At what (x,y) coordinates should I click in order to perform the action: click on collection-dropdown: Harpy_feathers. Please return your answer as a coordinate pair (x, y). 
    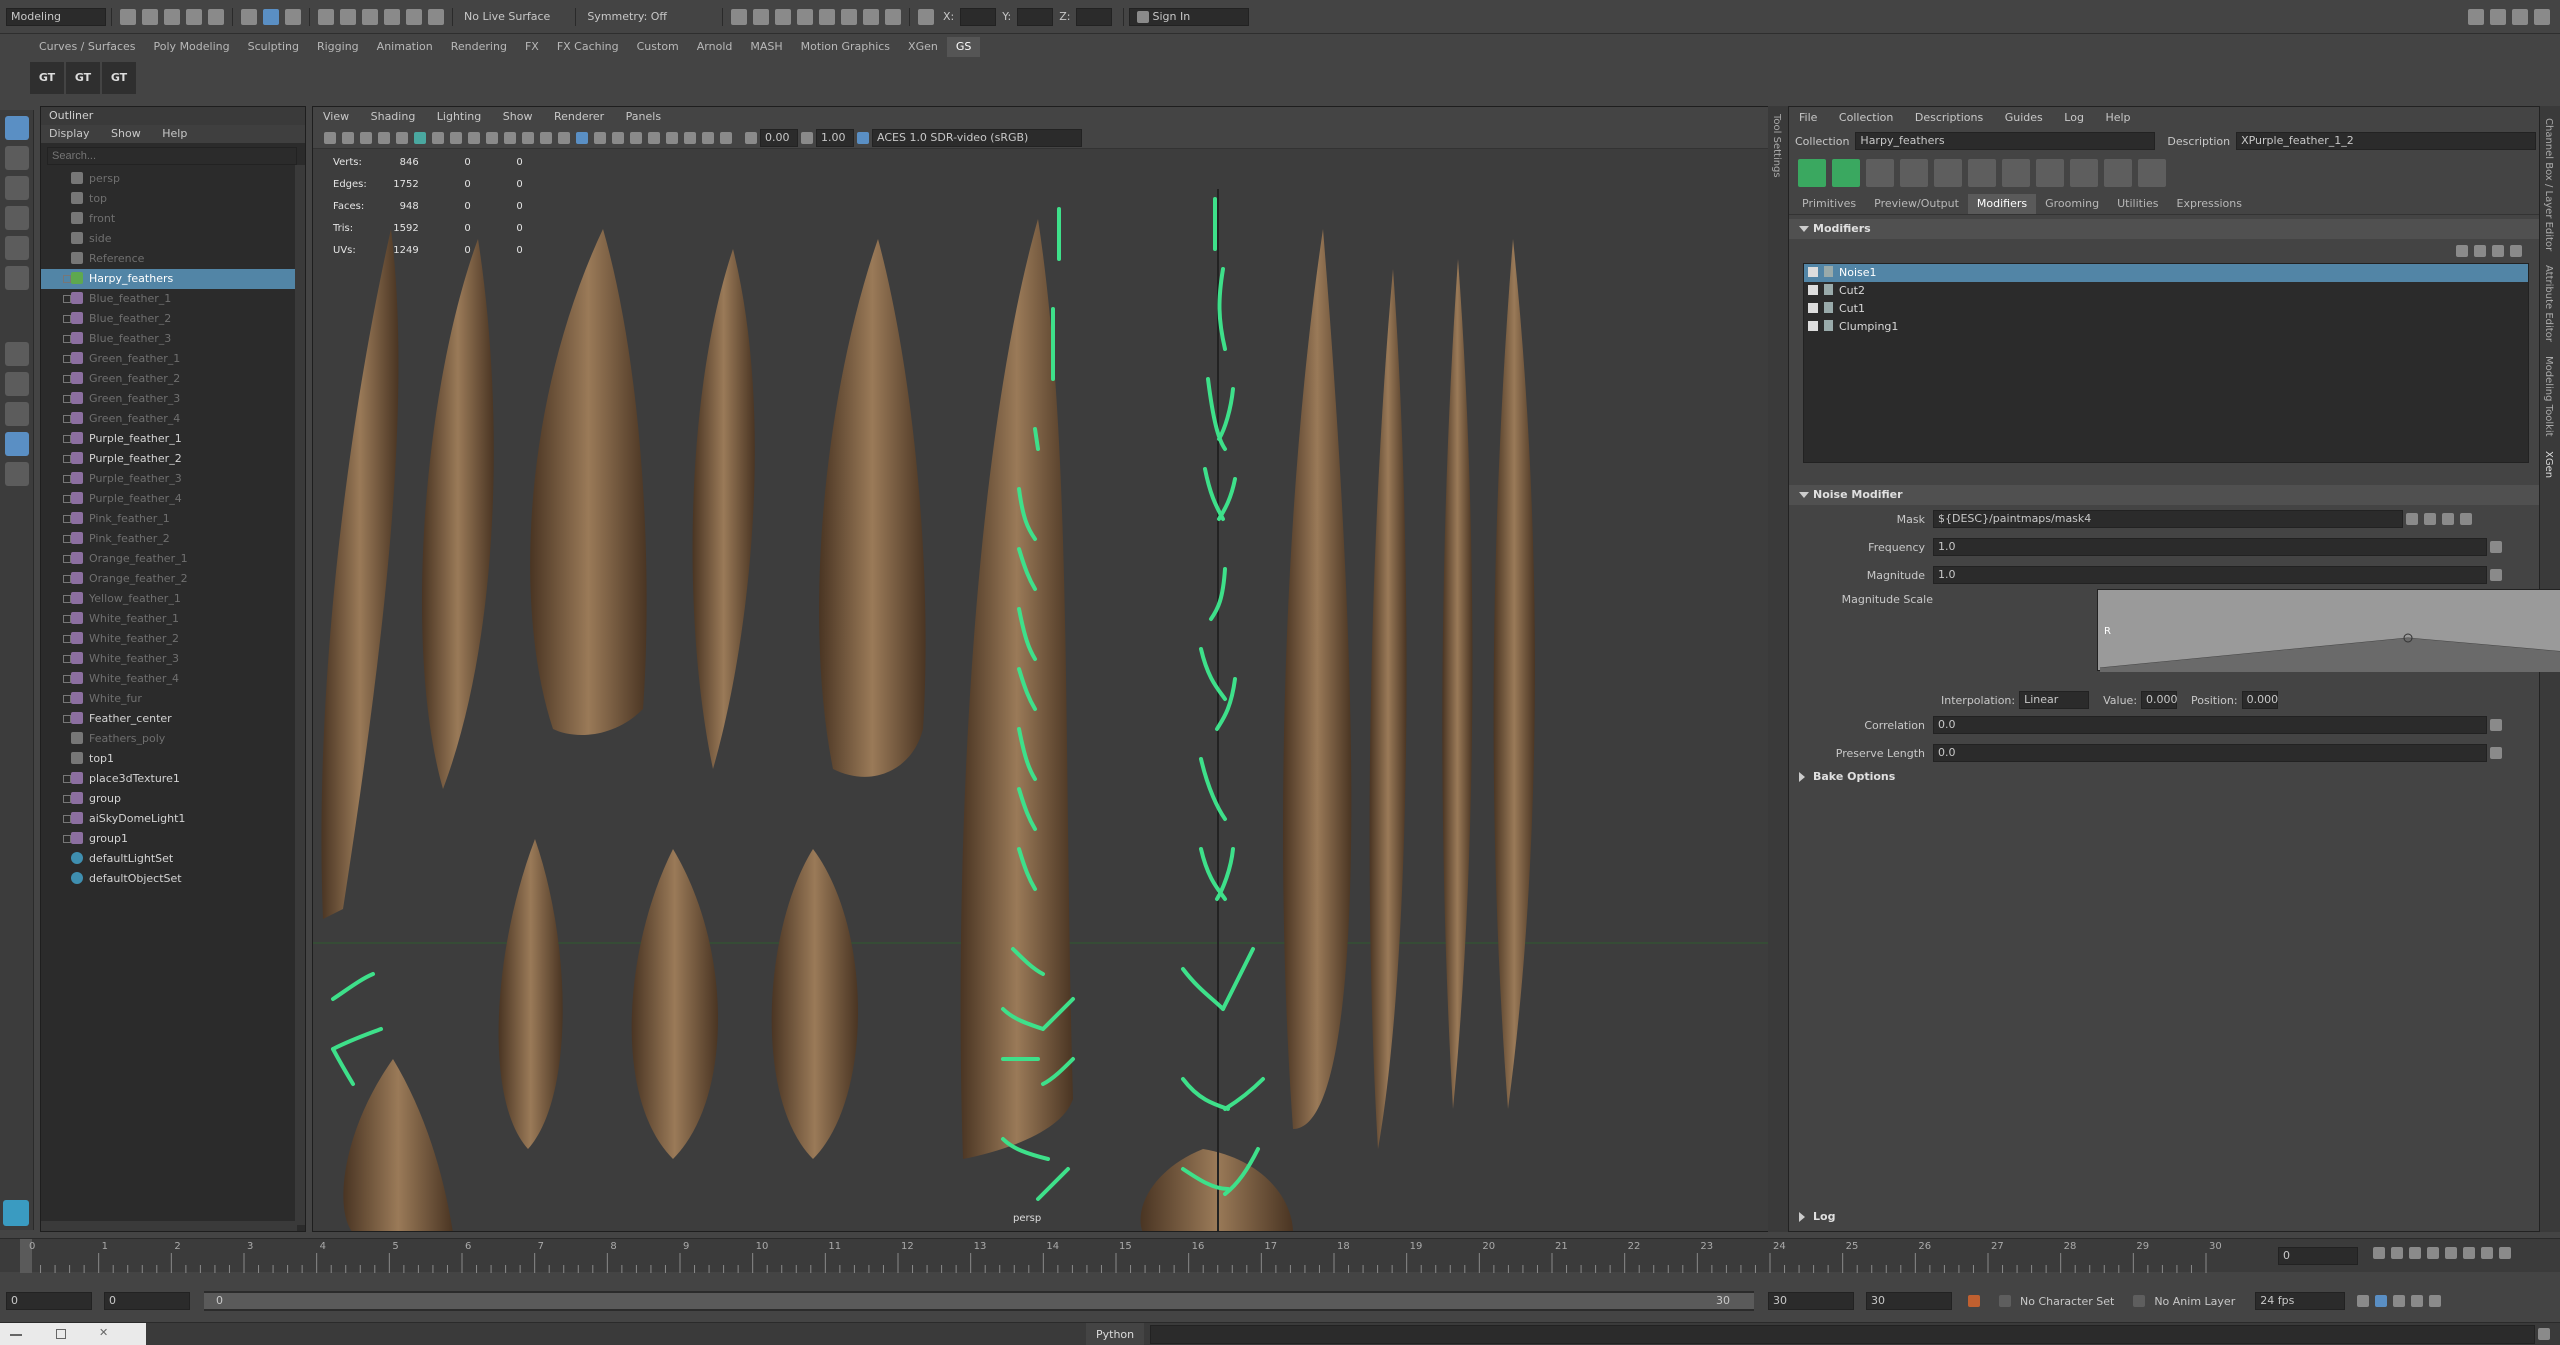
    Looking at the image, I should click on (2005, 141).